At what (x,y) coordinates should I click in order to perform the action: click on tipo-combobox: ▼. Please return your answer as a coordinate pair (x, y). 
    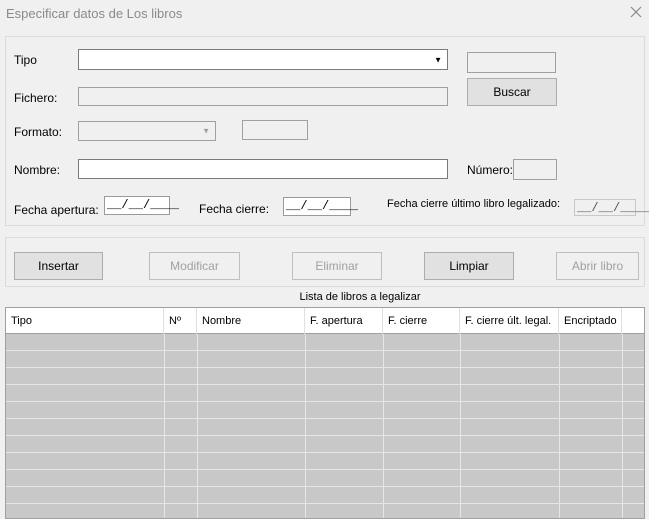
    Looking at the image, I should click on (263, 59).